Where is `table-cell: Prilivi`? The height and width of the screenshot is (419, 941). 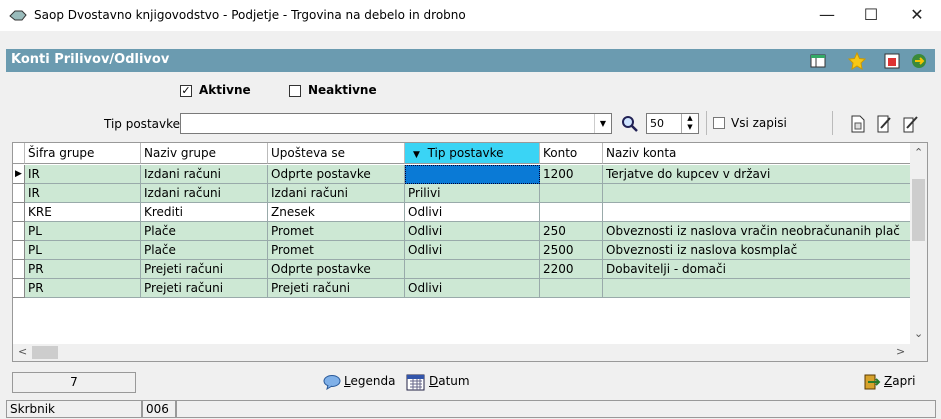 table-cell: Prilivi is located at coordinates (472, 193).